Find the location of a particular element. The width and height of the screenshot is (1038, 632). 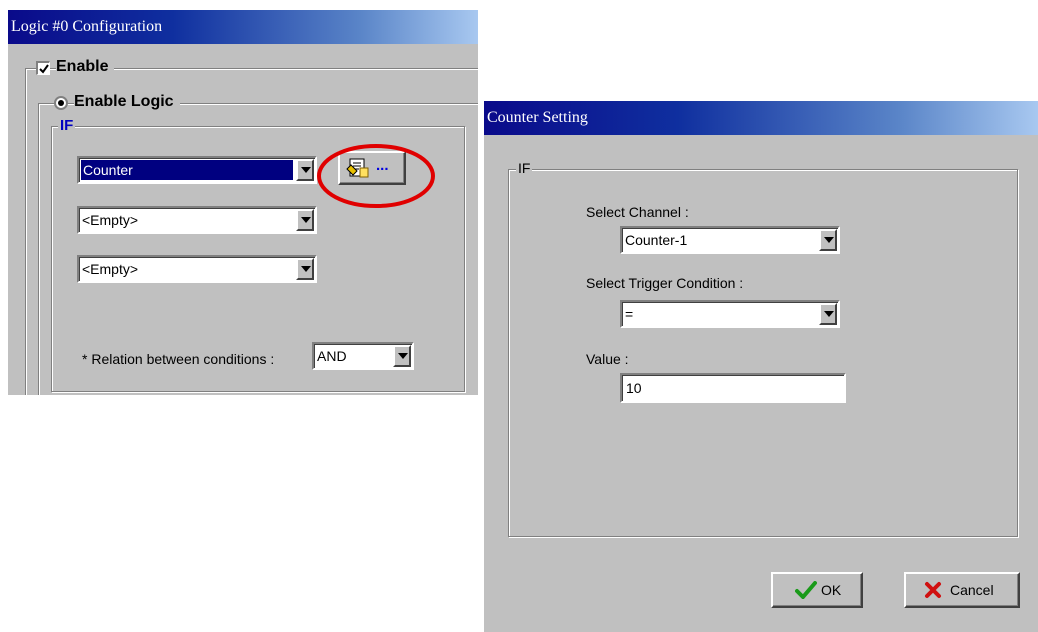

relation-combo: AND is located at coordinates (363, 356).